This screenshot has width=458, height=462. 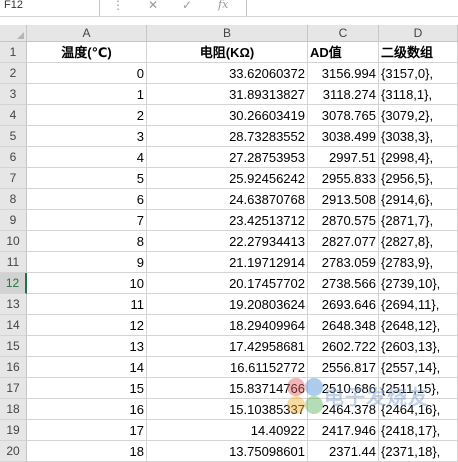 I want to click on ad-value-cell: 3038.499, so click(x=343, y=136).